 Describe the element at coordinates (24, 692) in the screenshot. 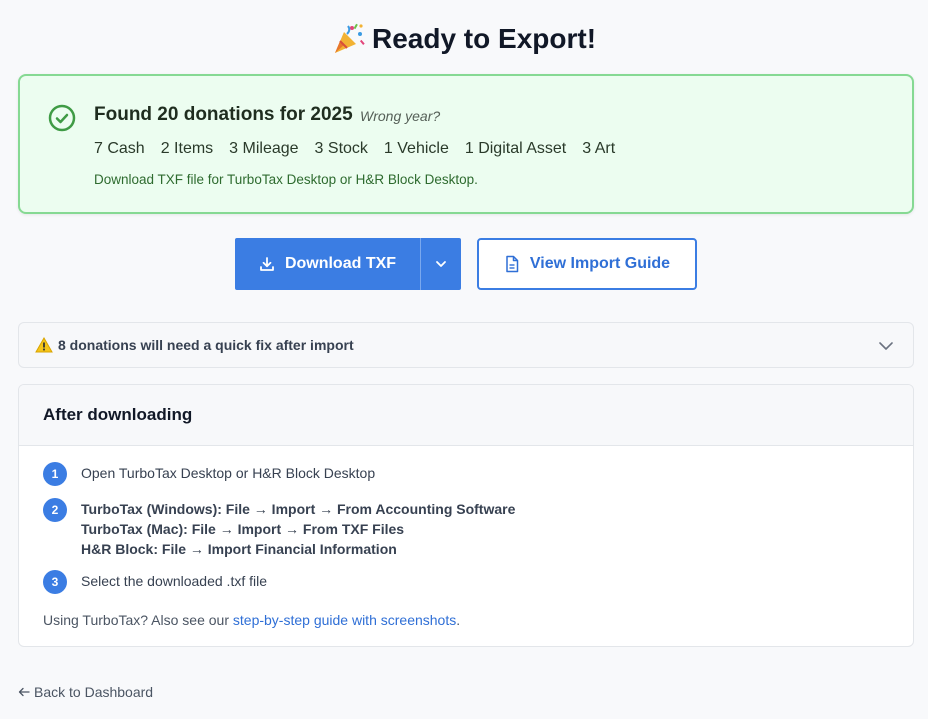

I see `arrow-left-icon` at that location.